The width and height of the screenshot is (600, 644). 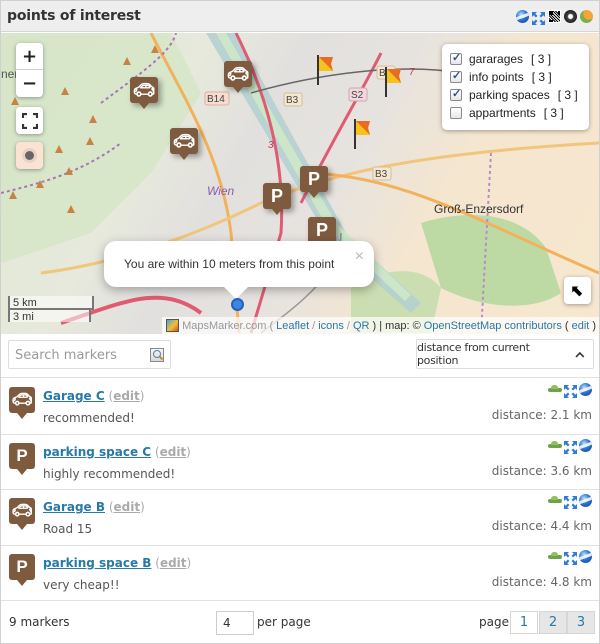 What do you see at coordinates (361, 326) in the screenshot?
I see `qr-link: QR` at bounding box center [361, 326].